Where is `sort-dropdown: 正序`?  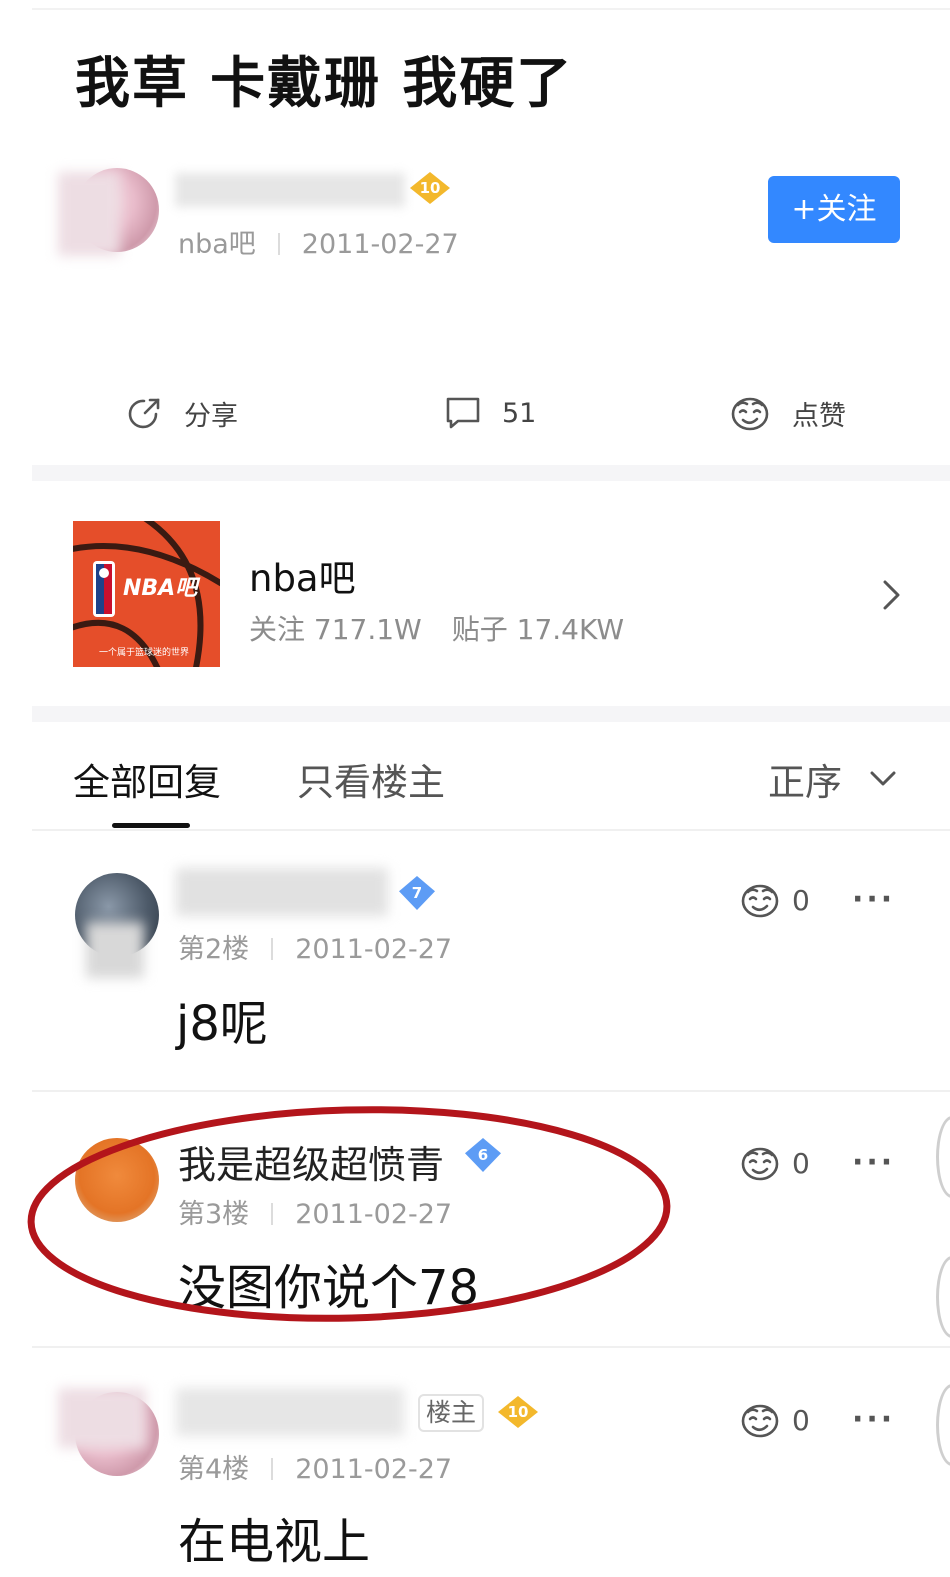 sort-dropdown: 正序 is located at coordinates (833, 779).